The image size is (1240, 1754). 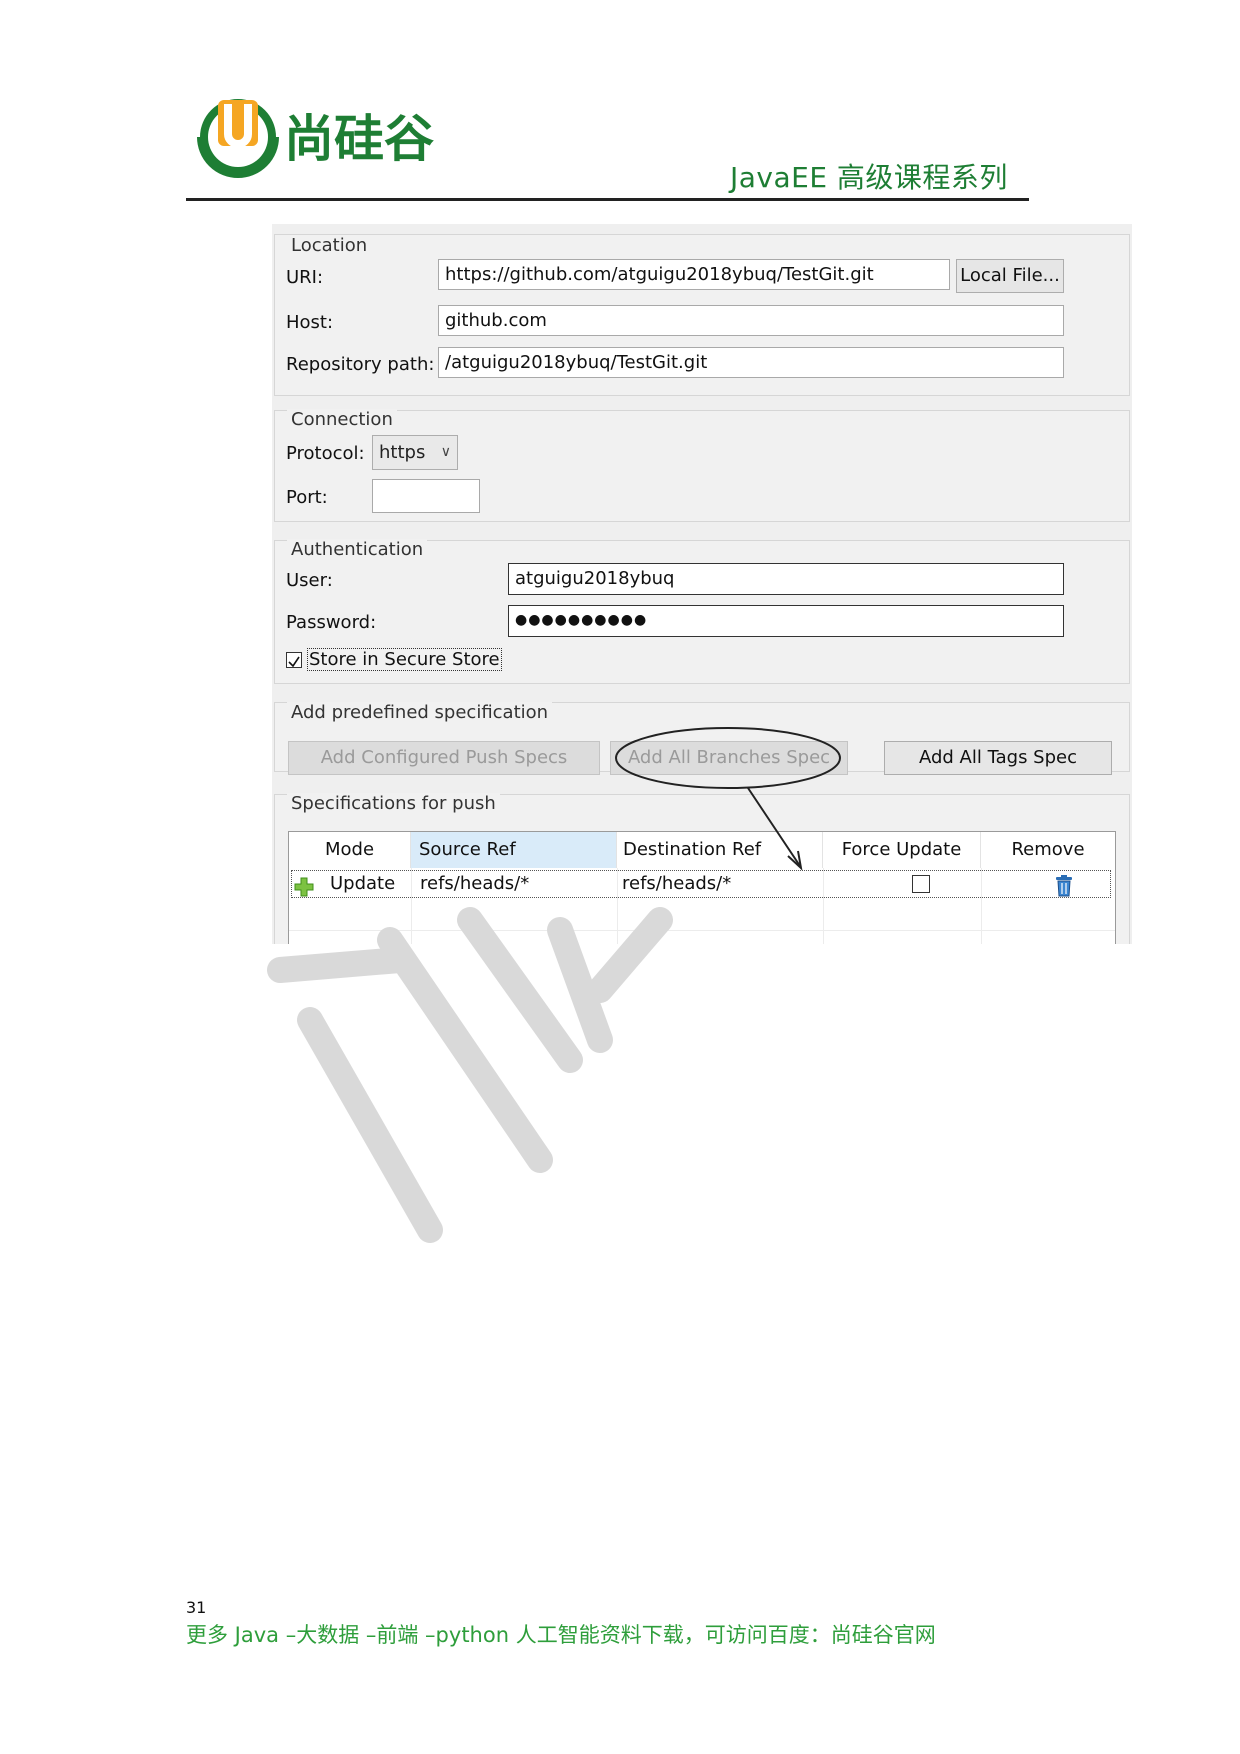 What do you see at coordinates (359, 139) in the screenshot?
I see `logo-brand-text: 尚硅谷` at bounding box center [359, 139].